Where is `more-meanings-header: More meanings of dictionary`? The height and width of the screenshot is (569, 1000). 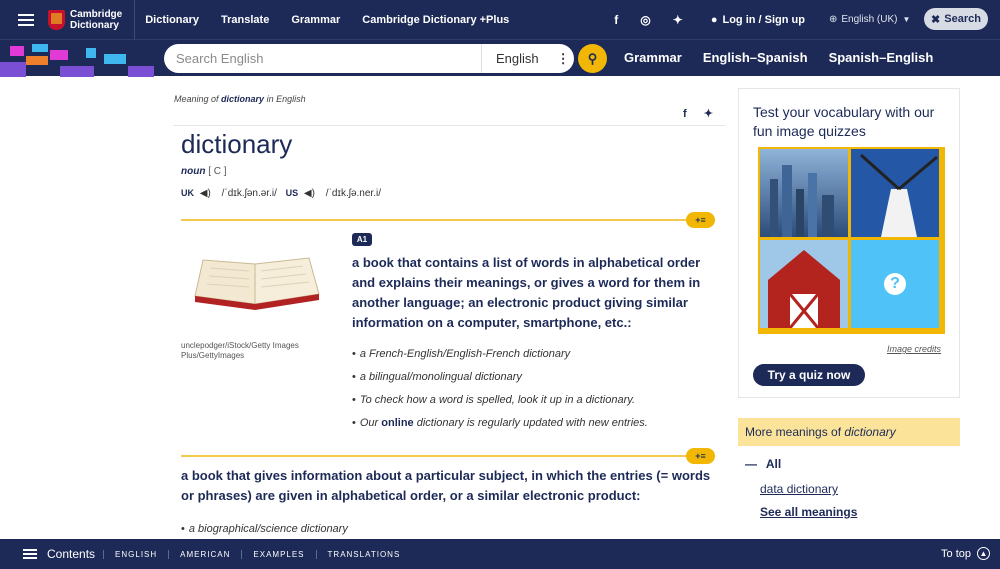 more-meanings-header: More meanings of dictionary is located at coordinates (849, 432).